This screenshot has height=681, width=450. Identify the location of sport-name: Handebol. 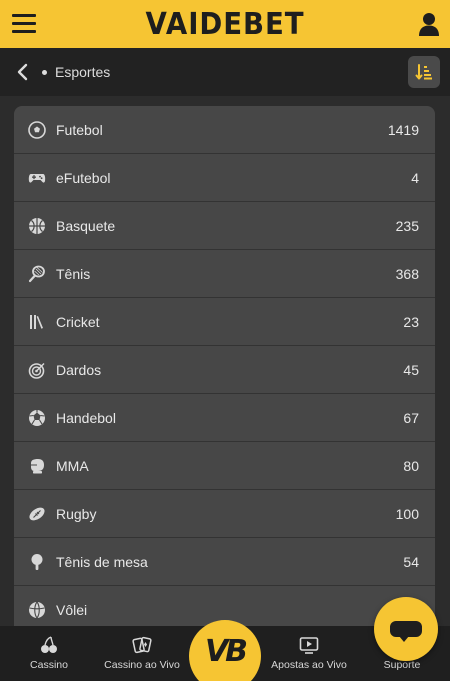
(86, 418).